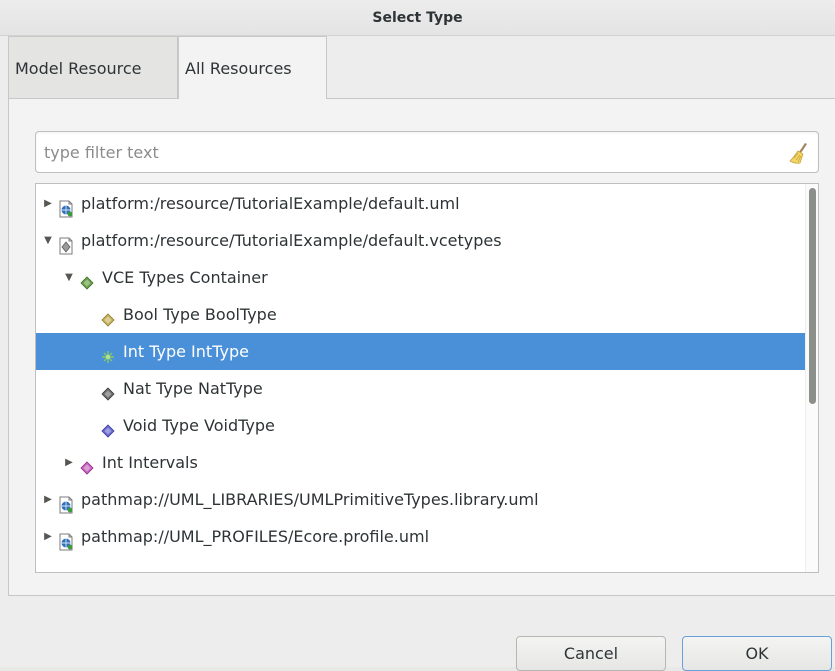 This screenshot has height=671, width=835. I want to click on int-type-icon, so click(108, 352).